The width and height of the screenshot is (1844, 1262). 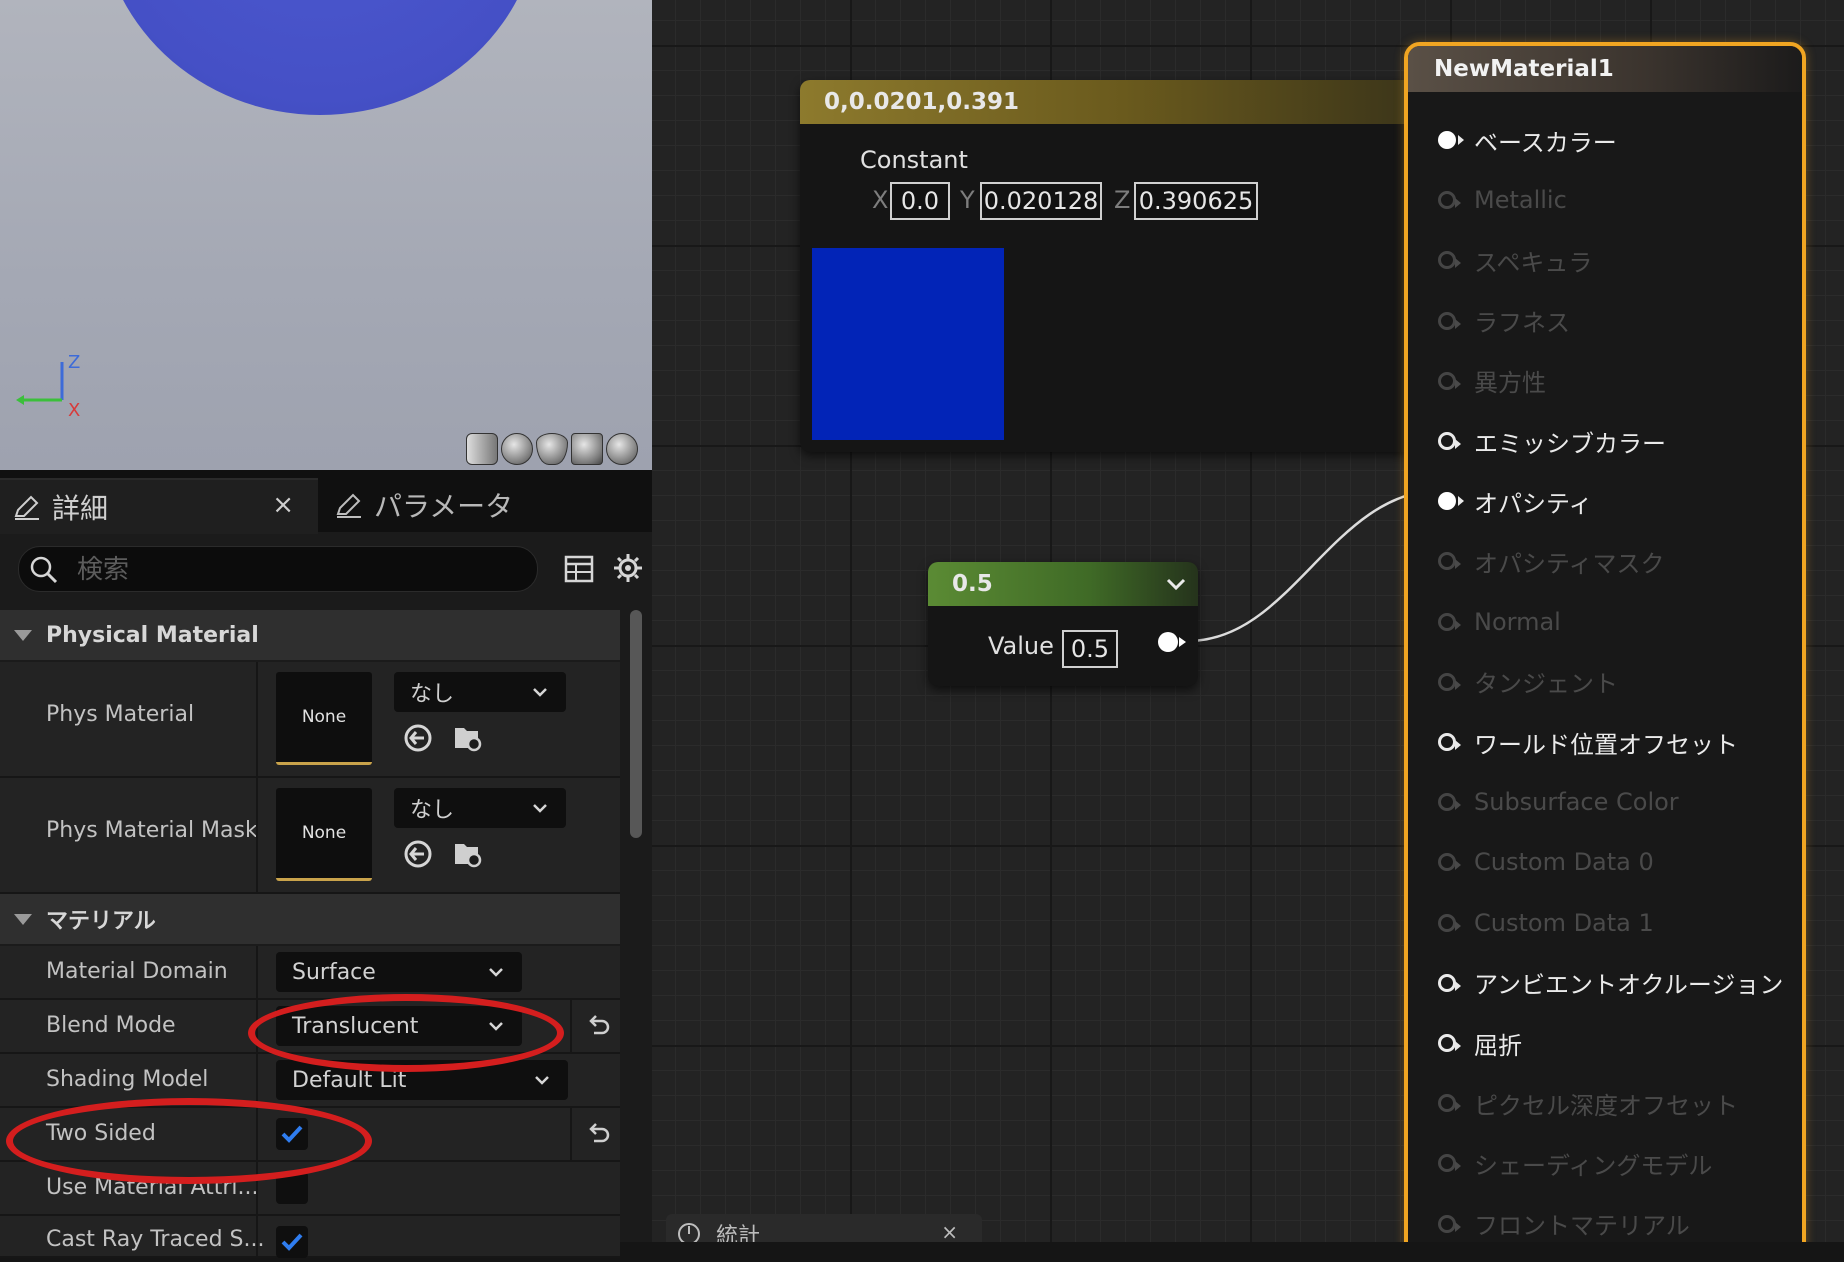 I want to click on row-divider, so click(x=257, y=1236).